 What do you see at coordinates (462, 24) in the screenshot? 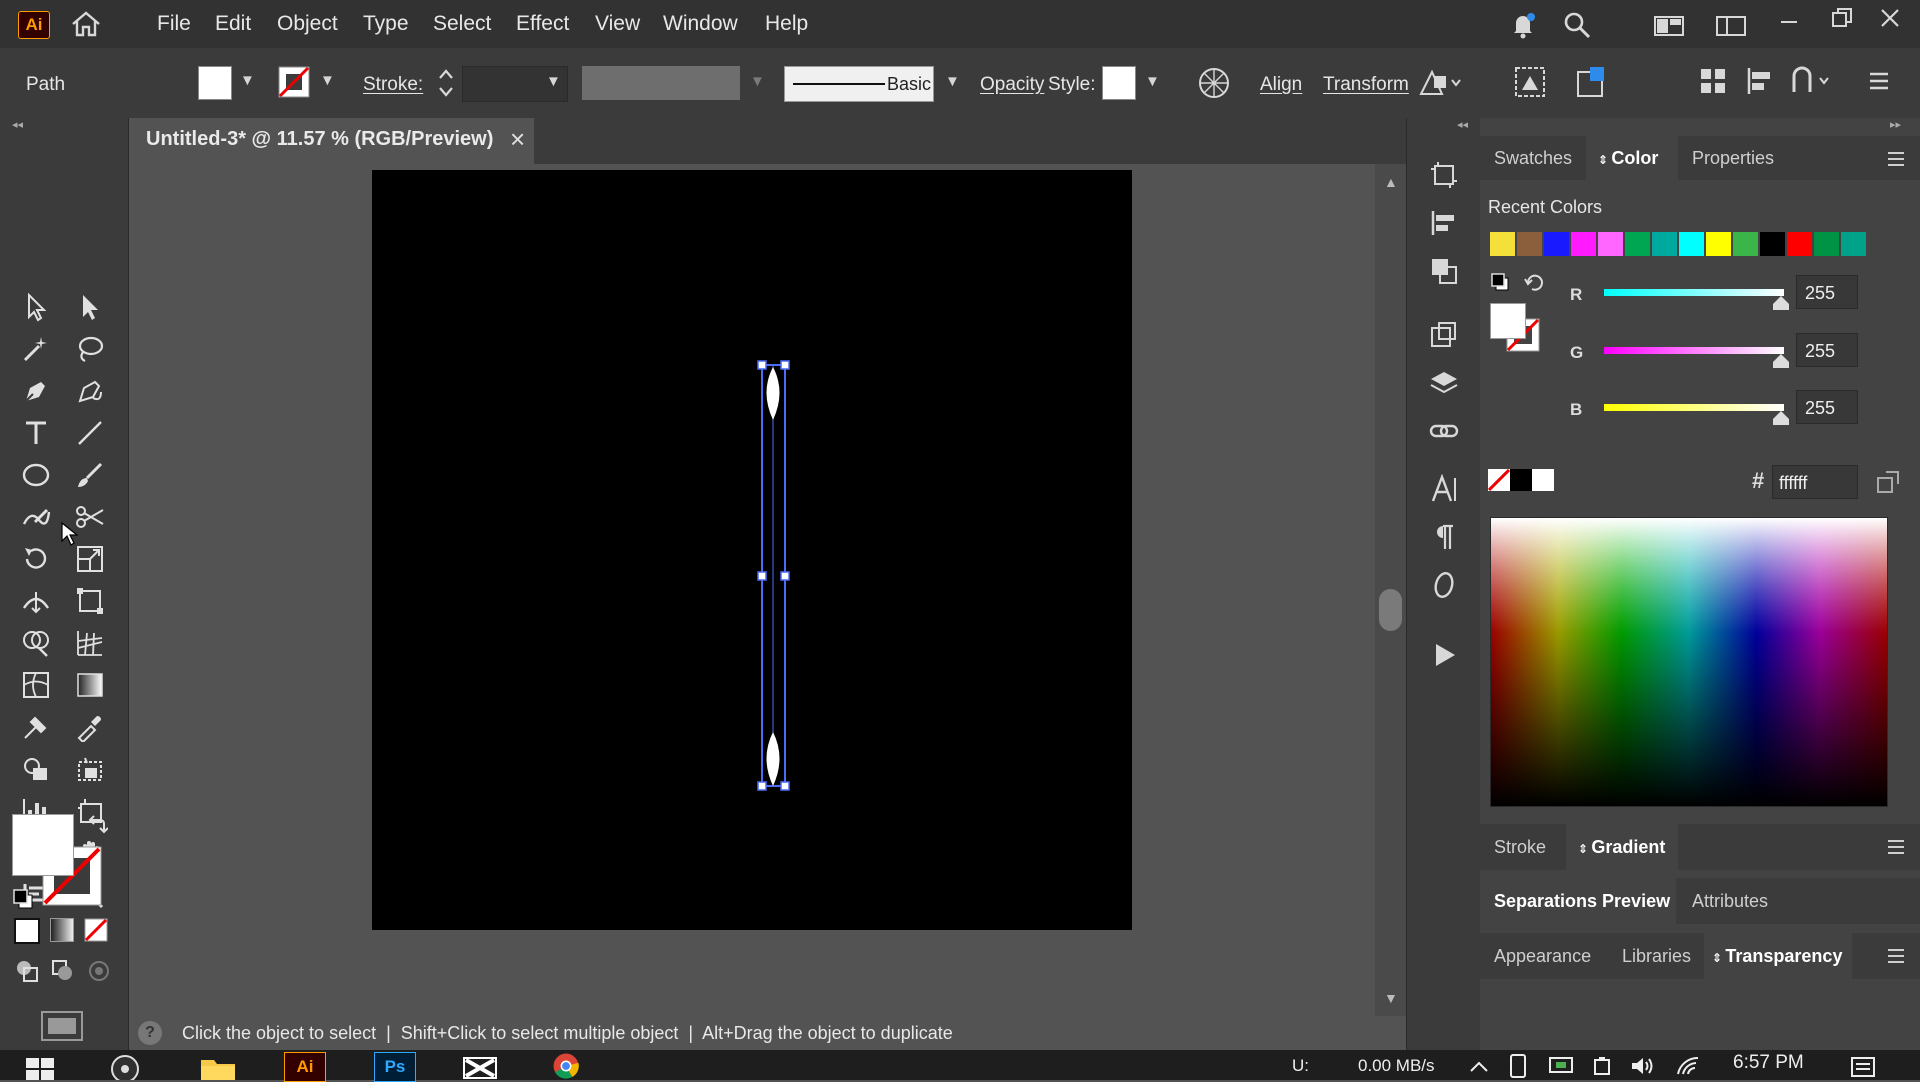
I see `menu-select: Select` at bounding box center [462, 24].